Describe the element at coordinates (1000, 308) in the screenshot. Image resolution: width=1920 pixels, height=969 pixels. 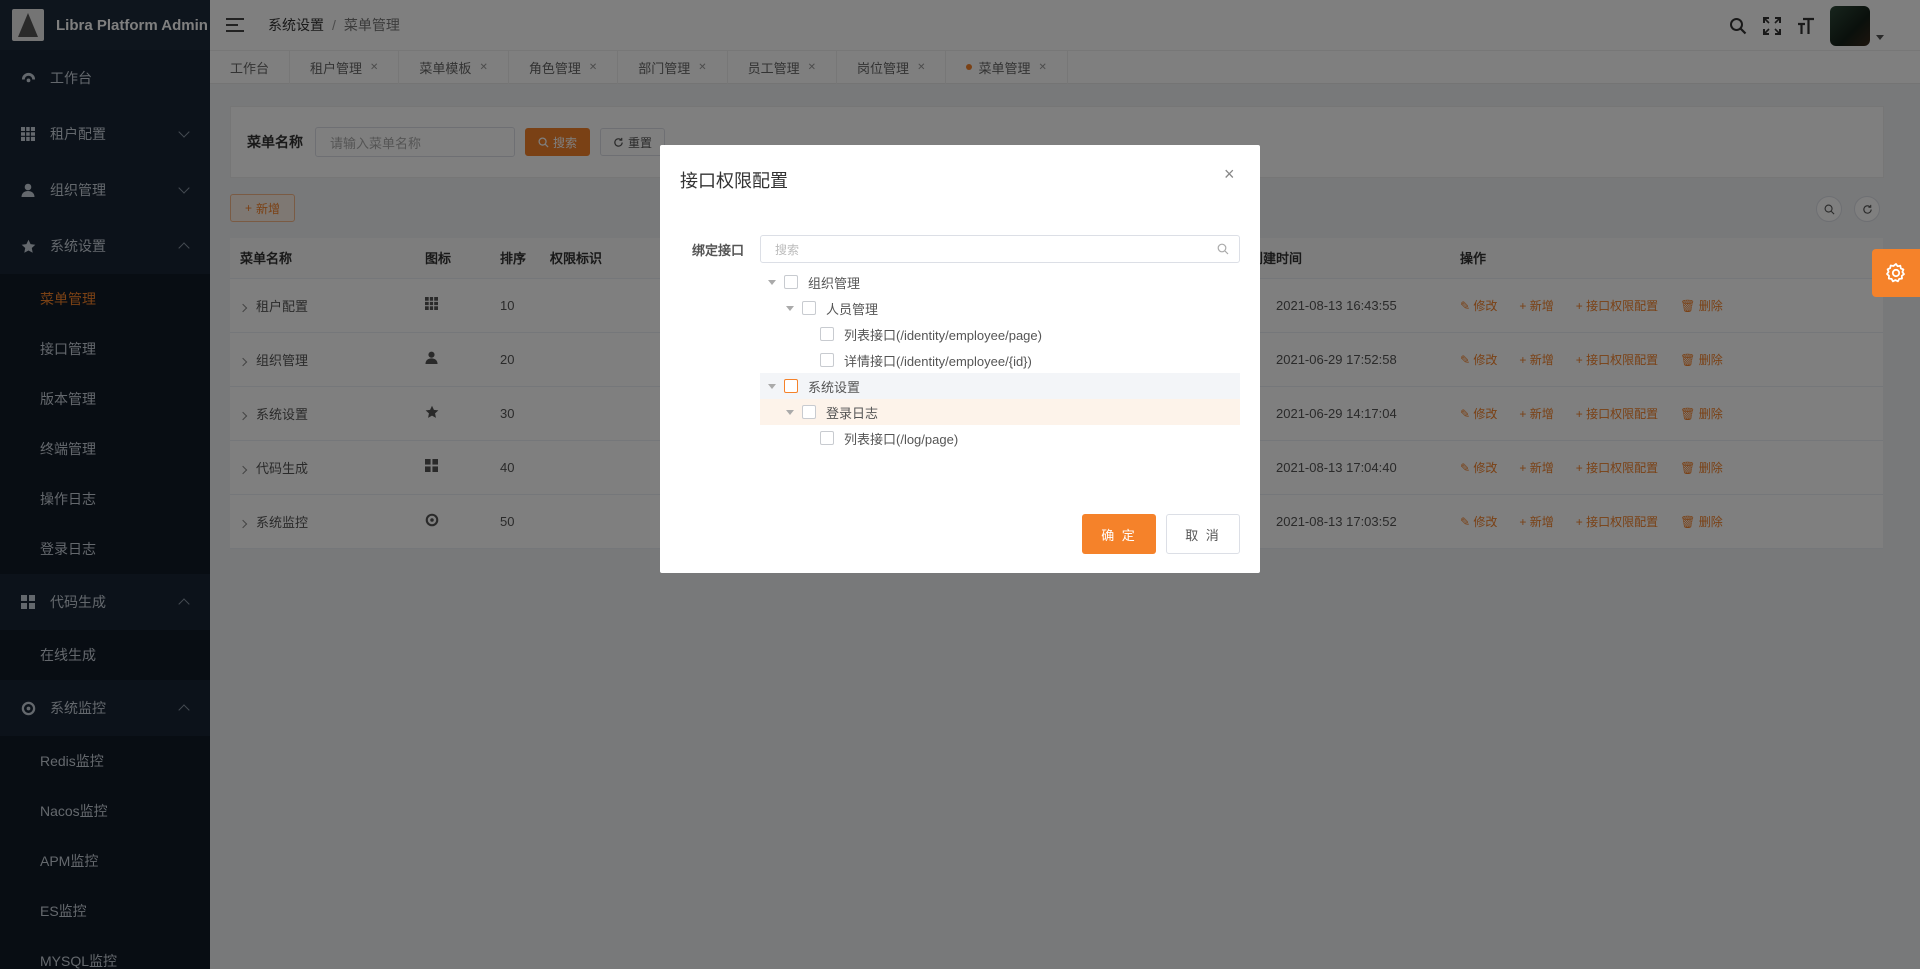
I see `tree-node: 人员管理` at that location.